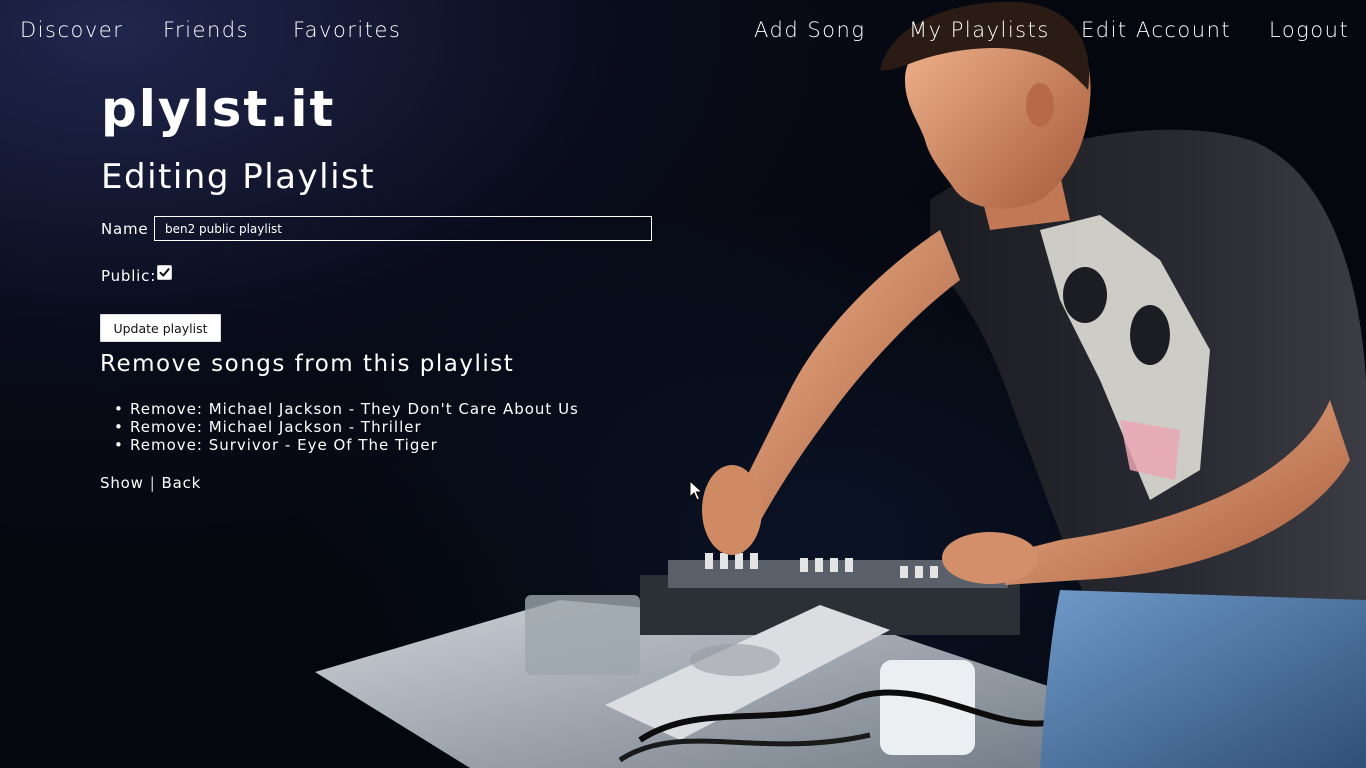 The image size is (1366, 768). What do you see at coordinates (160, 328) in the screenshot?
I see `update-playlist-button: Update playlist` at bounding box center [160, 328].